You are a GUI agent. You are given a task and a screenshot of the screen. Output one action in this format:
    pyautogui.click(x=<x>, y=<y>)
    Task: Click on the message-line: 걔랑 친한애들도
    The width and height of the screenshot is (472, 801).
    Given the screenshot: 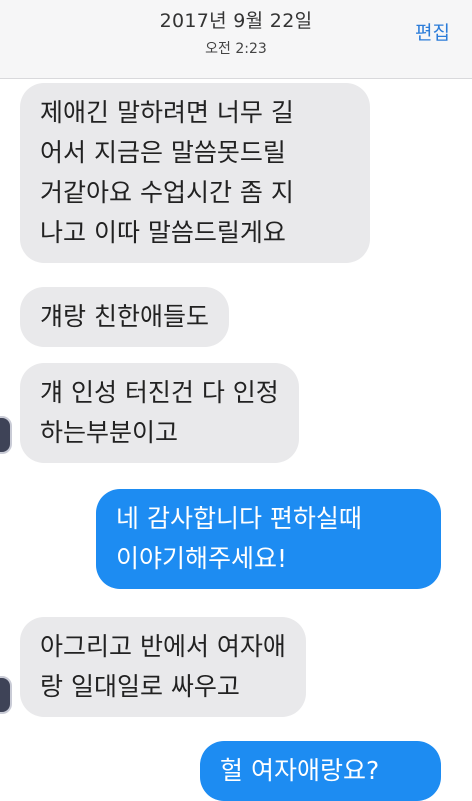 What is the action you would take?
    pyautogui.click(x=124, y=316)
    